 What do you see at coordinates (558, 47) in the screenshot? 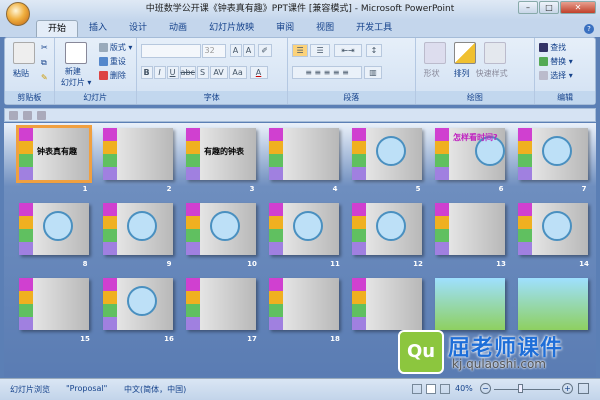
I see `find-button: 查找` at bounding box center [558, 47].